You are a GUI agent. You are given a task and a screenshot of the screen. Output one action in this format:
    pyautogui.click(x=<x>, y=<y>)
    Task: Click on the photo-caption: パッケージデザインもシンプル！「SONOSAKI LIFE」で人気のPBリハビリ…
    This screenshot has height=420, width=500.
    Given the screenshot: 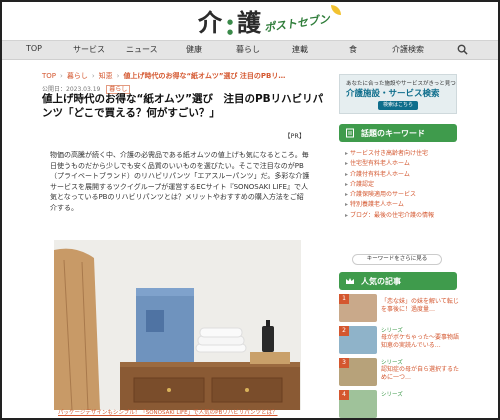 What is the action you would take?
    pyautogui.click(x=168, y=412)
    